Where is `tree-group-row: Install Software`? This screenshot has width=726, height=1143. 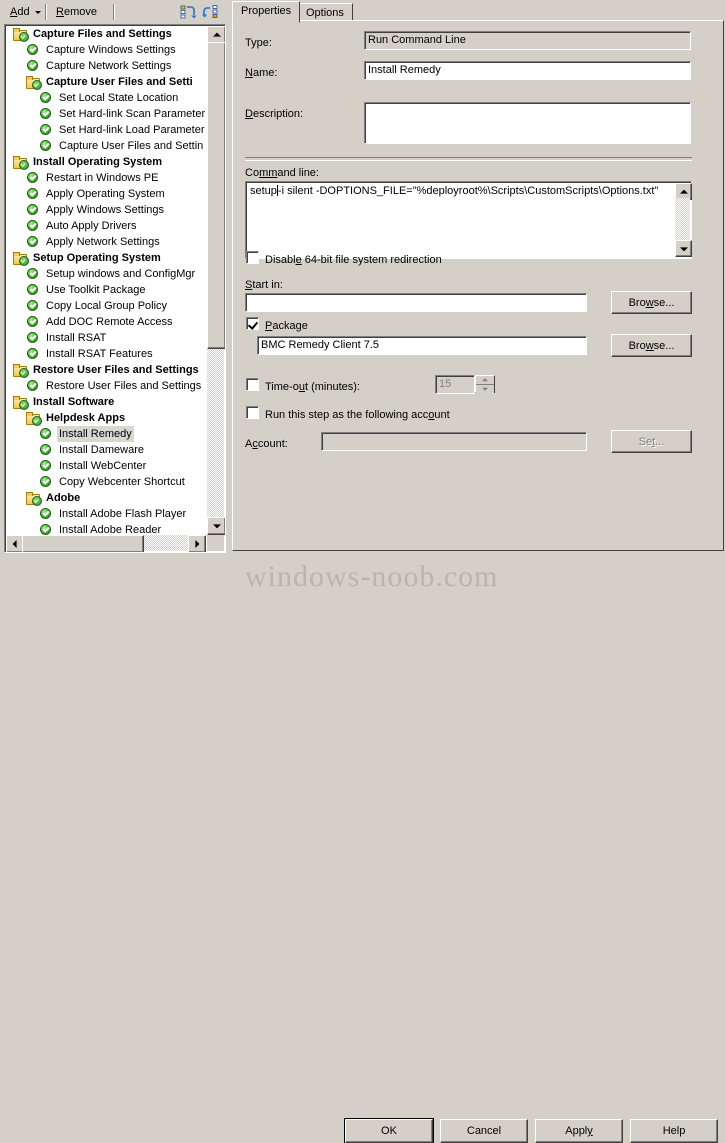 tree-group-row: Install Software is located at coordinates (106, 402).